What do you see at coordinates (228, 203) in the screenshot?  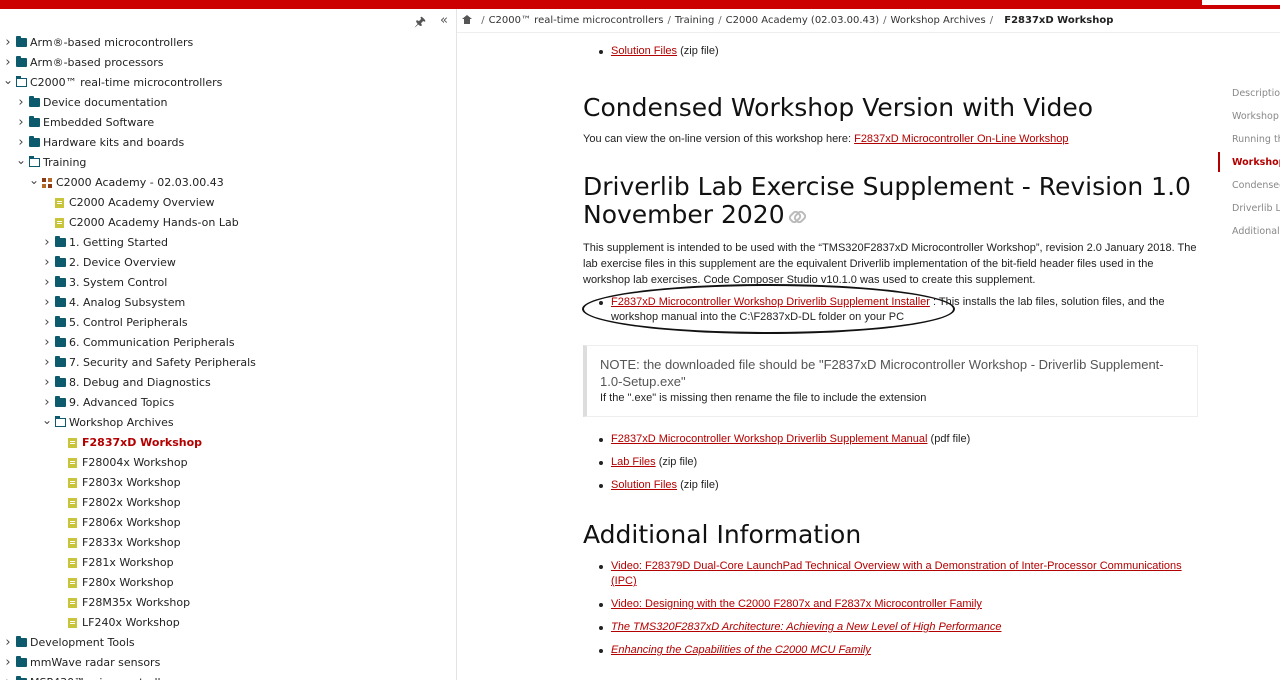 I see `sidebar-item-c2000-academy-overview: C2000 Academy Overview` at bounding box center [228, 203].